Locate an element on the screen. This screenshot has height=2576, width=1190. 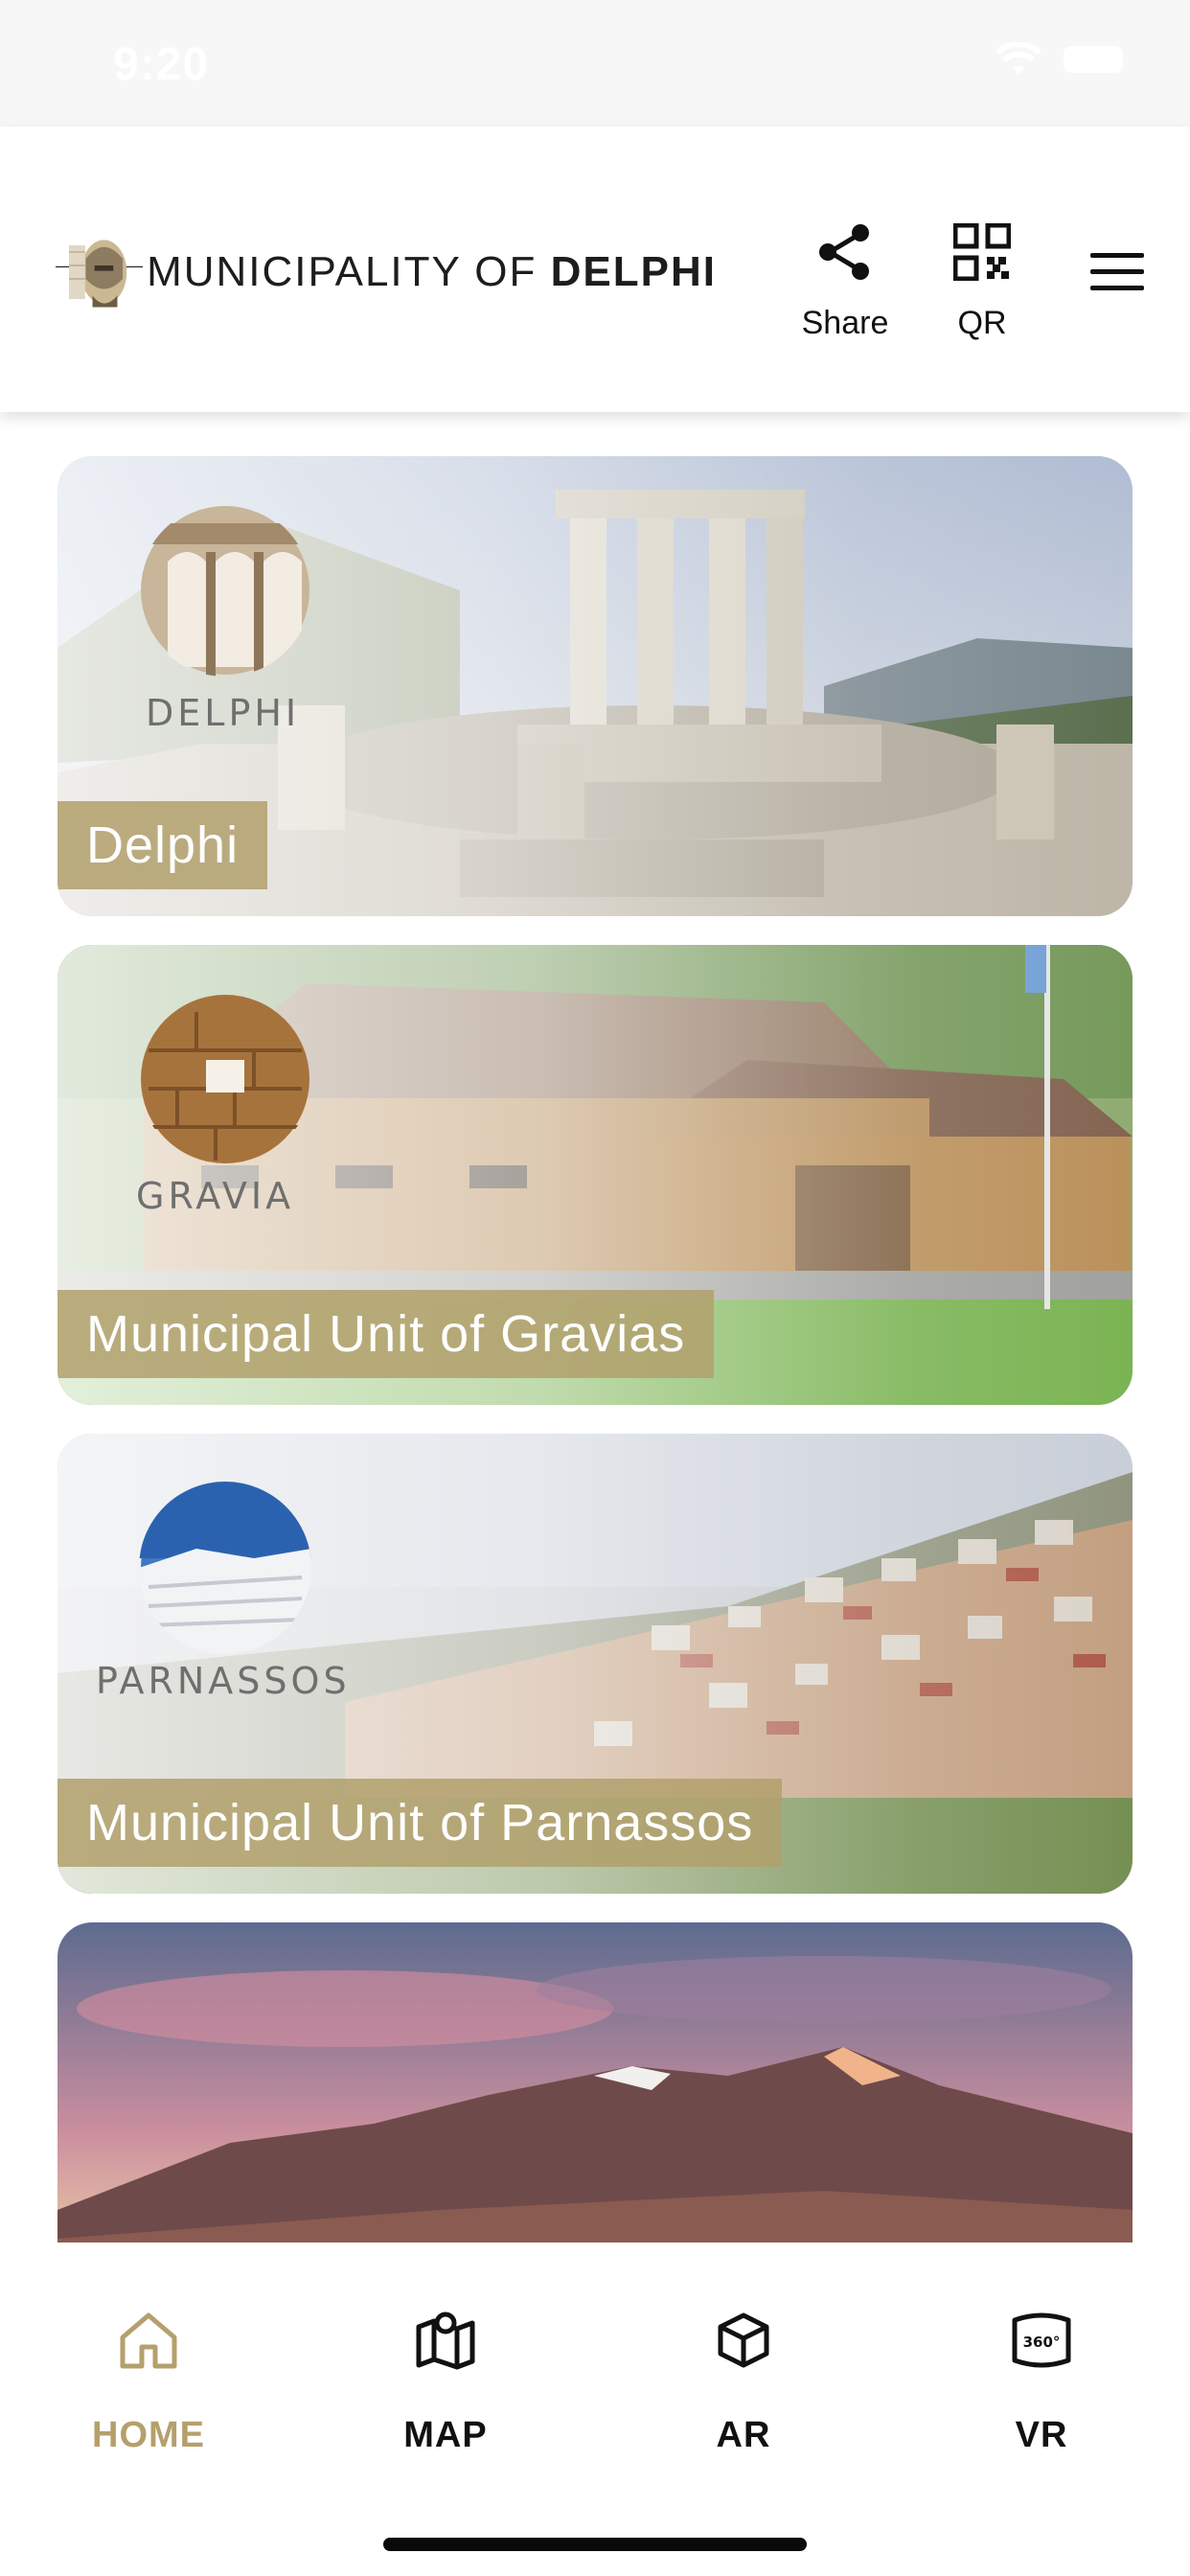
delphi-emblem-text: DELPHI is located at coordinates (224, 713).